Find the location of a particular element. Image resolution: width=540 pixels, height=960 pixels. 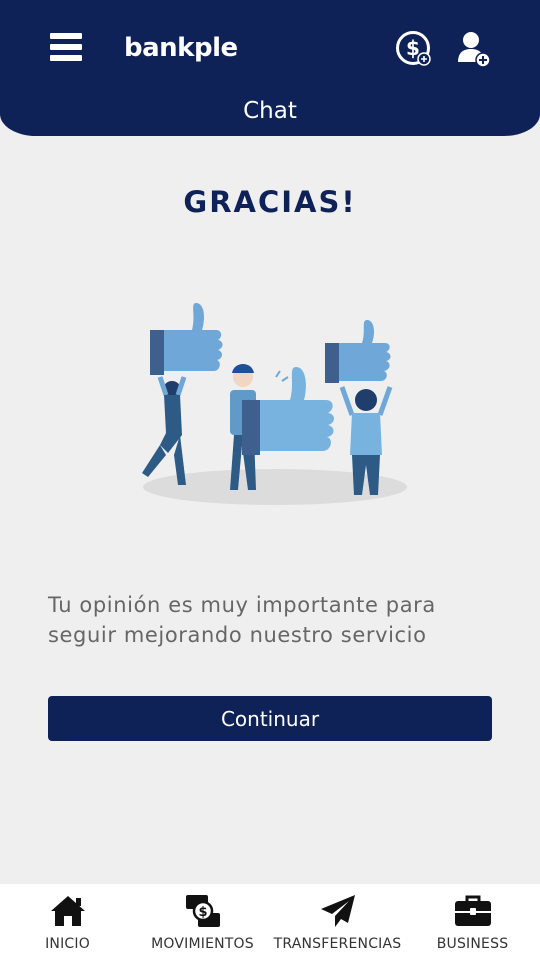

nav-item-business: BUSINESS is located at coordinates (472, 922).